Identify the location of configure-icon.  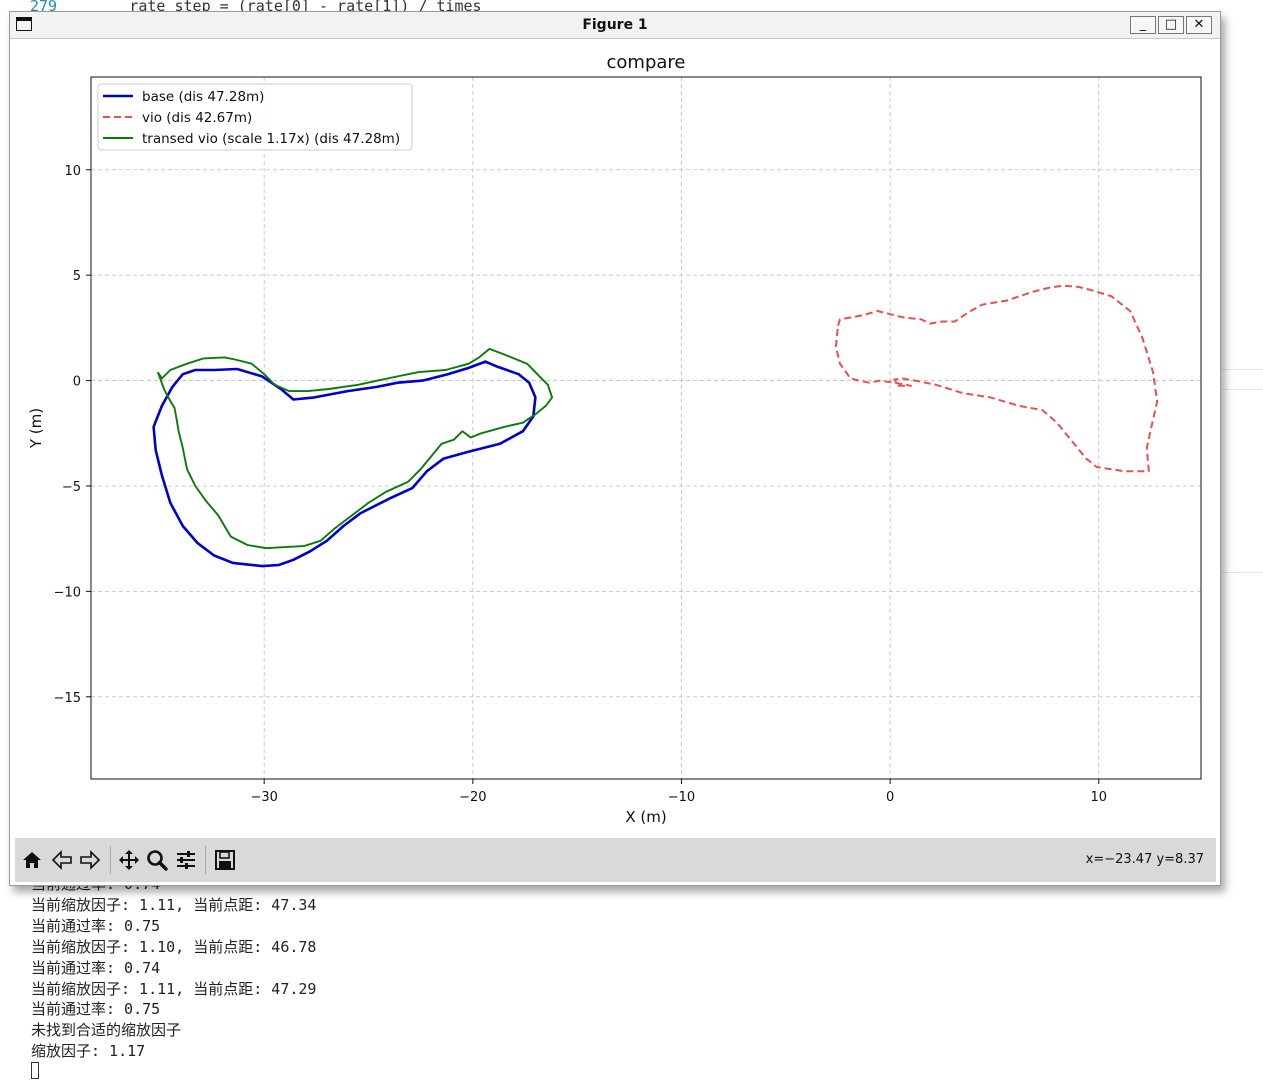
(186, 860).